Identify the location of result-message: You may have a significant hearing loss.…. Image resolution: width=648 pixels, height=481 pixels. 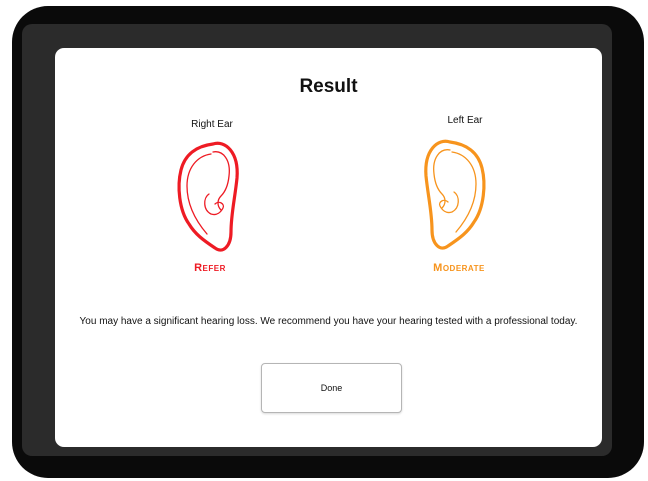
(328, 321).